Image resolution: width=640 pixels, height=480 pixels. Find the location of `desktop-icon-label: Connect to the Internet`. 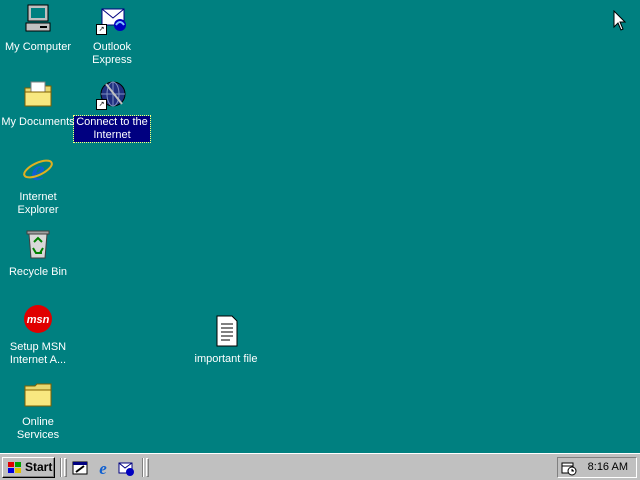

desktop-icon-label: Connect to the Internet is located at coordinates (112, 129).